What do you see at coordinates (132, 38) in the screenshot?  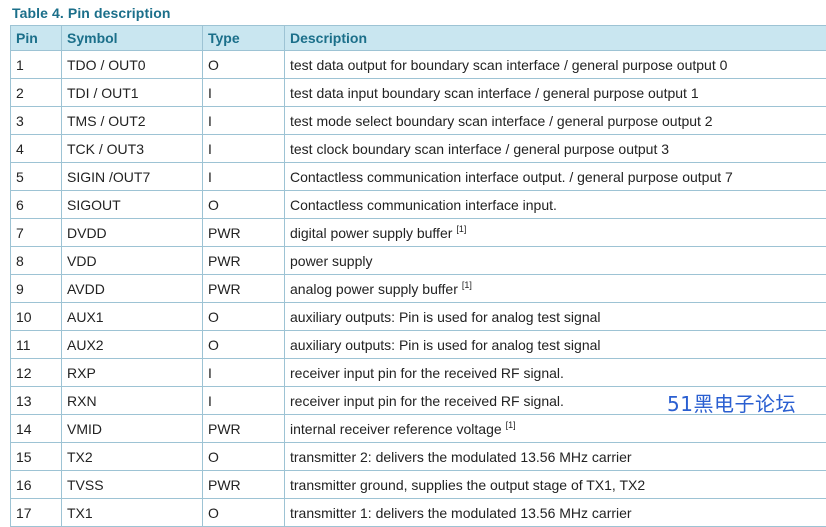 I see `column-header-symbol: Symbol` at bounding box center [132, 38].